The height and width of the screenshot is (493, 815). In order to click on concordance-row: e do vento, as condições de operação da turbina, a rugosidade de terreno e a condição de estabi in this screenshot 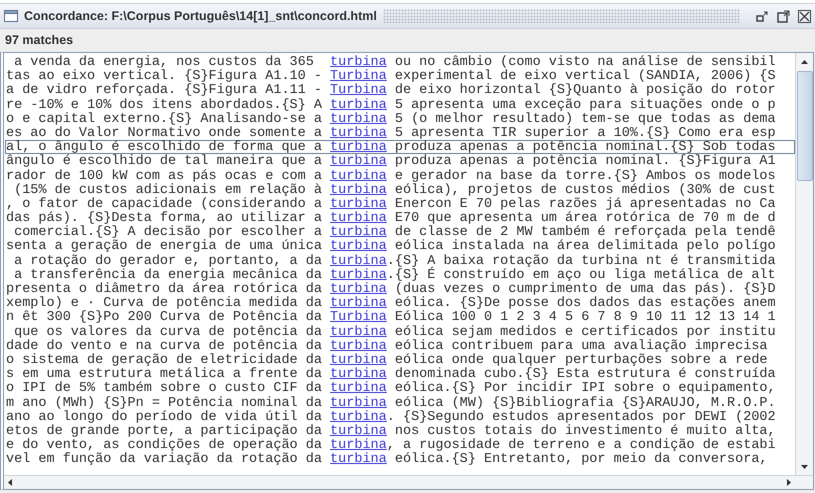, I will do `click(400, 445)`.